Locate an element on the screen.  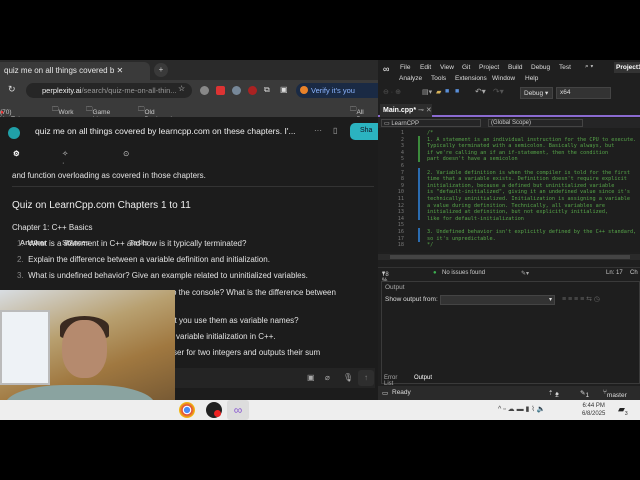
line-number: 6 is located at coordinates (402, 166).